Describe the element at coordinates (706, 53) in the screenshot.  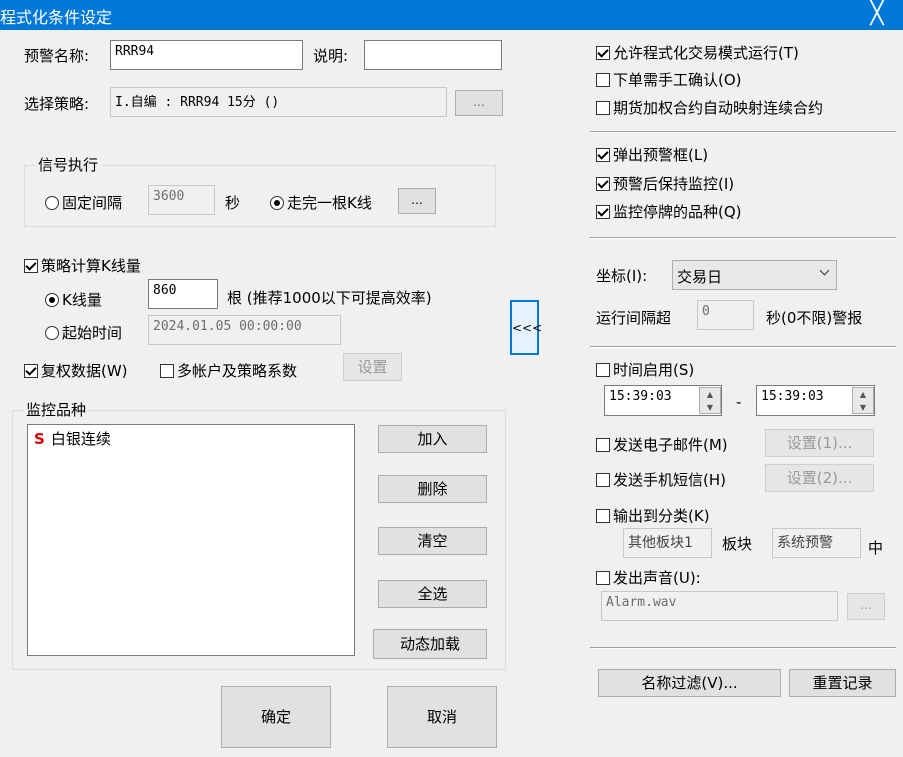
I see `allow-program-label: 允许程式化交易模式运行(T)` at that location.